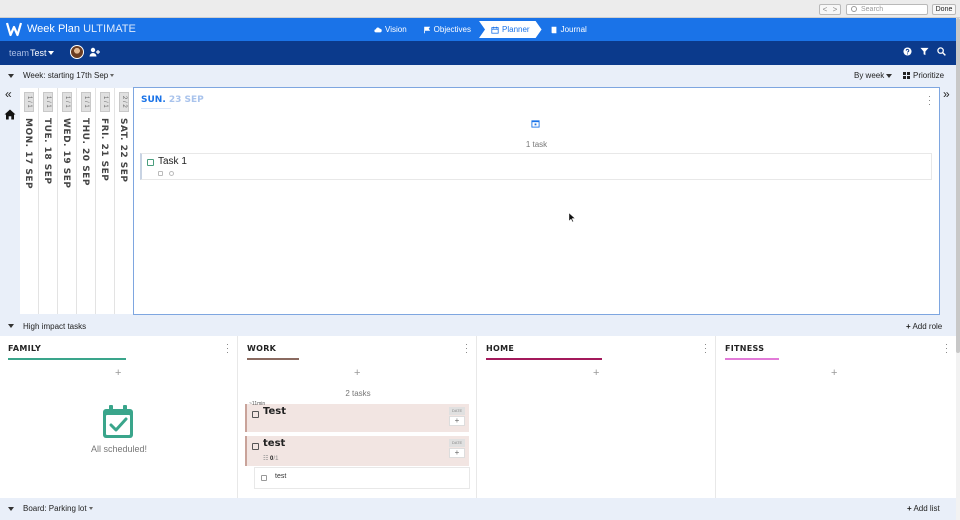 This screenshot has height=520, width=960. What do you see at coordinates (478, 327) in the screenshot?
I see `high-impact-toolbar: High impact tasks + Add role` at bounding box center [478, 327].